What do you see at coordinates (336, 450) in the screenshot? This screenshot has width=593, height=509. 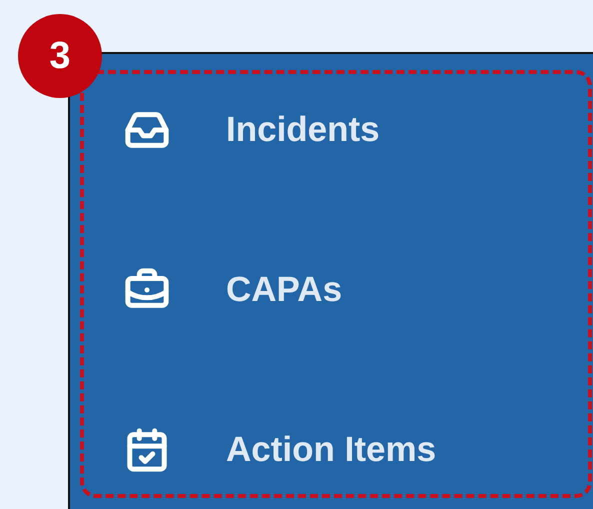 I see `nav-item: Action Items` at bounding box center [336, 450].